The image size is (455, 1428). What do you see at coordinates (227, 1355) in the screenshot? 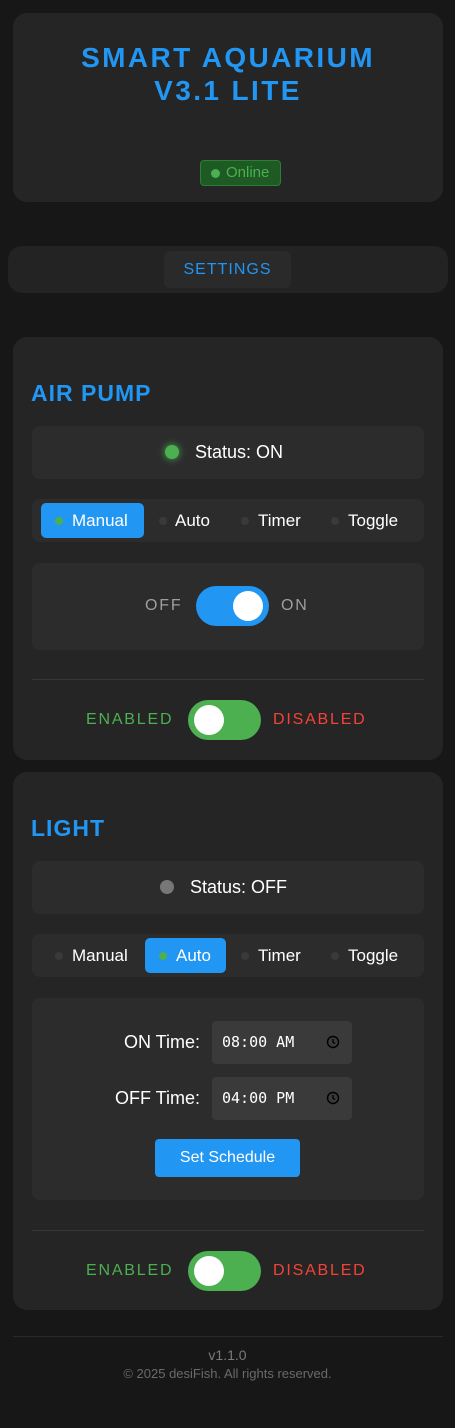
I see `app-version: v1.1.0` at bounding box center [227, 1355].